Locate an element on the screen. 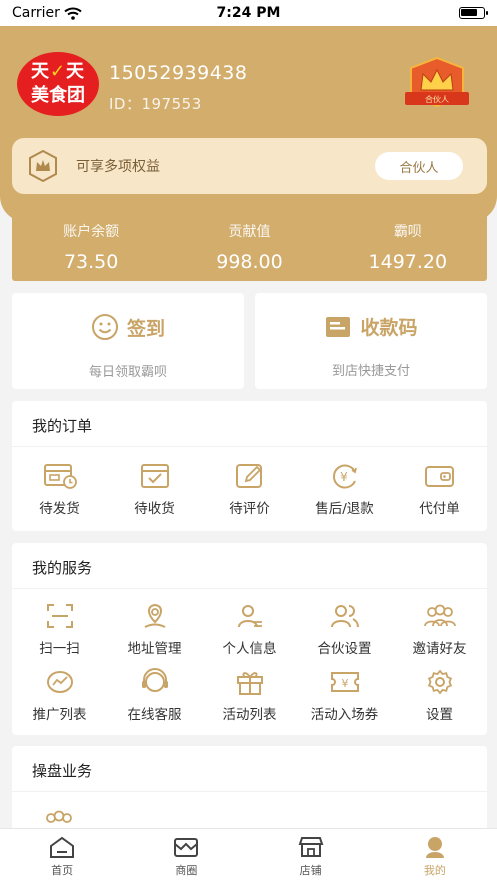 The image size is (497, 883). stat-balance: 账户余额 73.50 is located at coordinates (91, 244).